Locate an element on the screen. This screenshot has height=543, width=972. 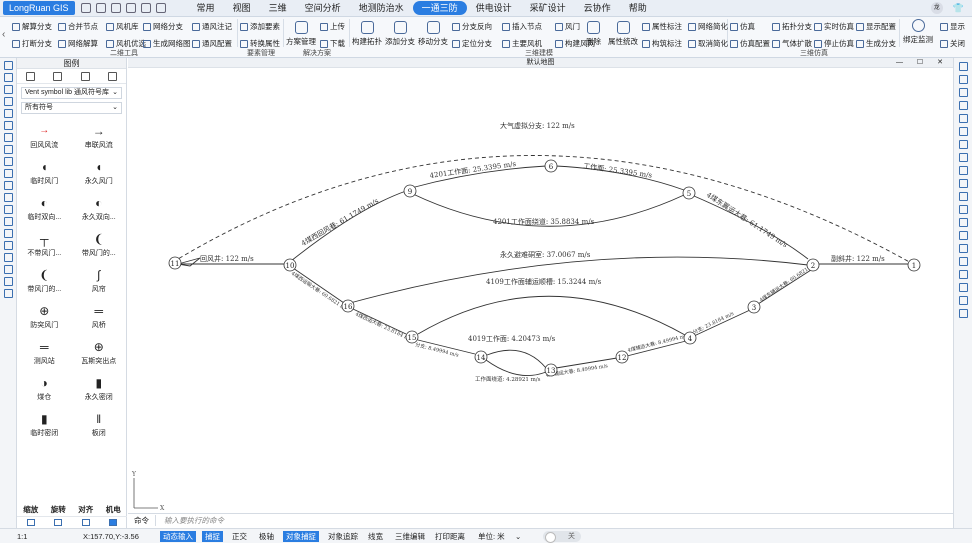
btn-hebing-jiedian: 合并节点 is located at coordinates (78, 26).